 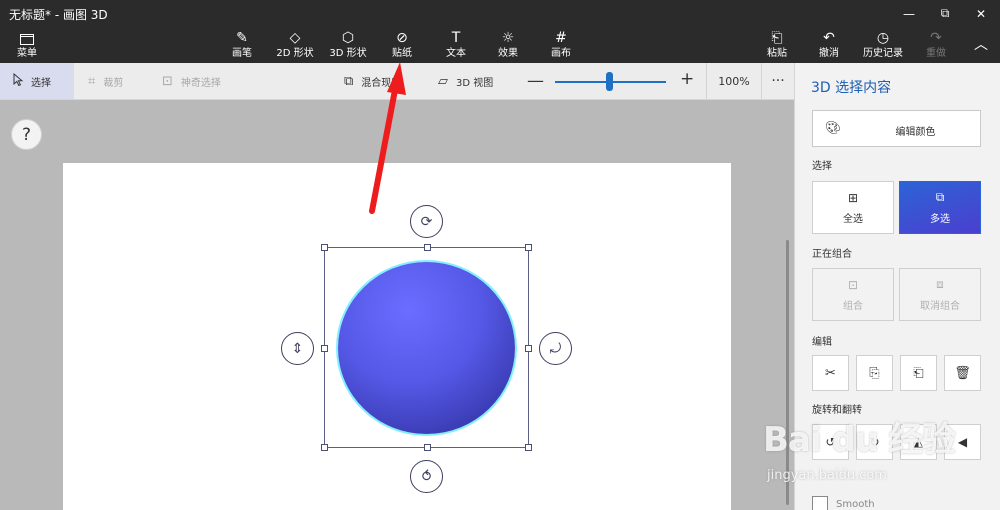 I want to click on panel-title: 3D 选择内容, so click(x=851, y=88).